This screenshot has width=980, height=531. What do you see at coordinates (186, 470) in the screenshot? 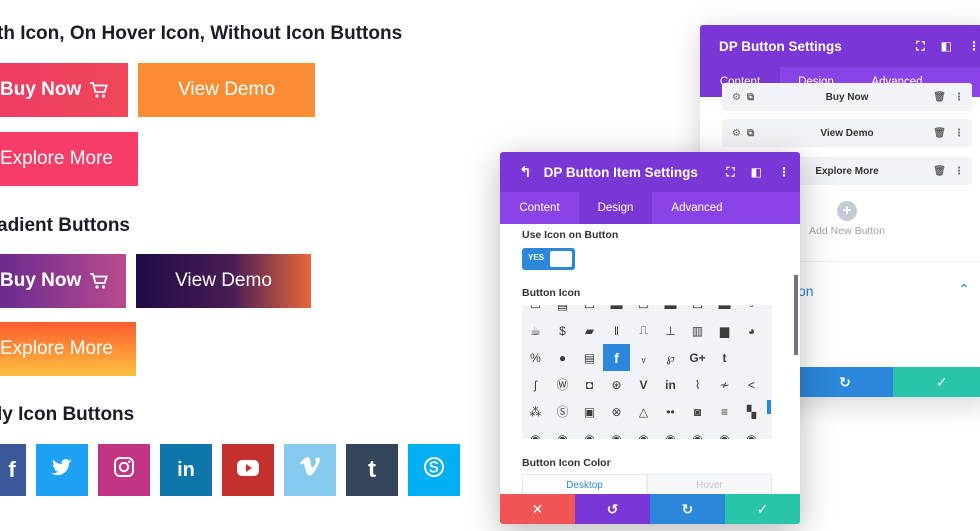
I see `linkedin-button: in` at bounding box center [186, 470].